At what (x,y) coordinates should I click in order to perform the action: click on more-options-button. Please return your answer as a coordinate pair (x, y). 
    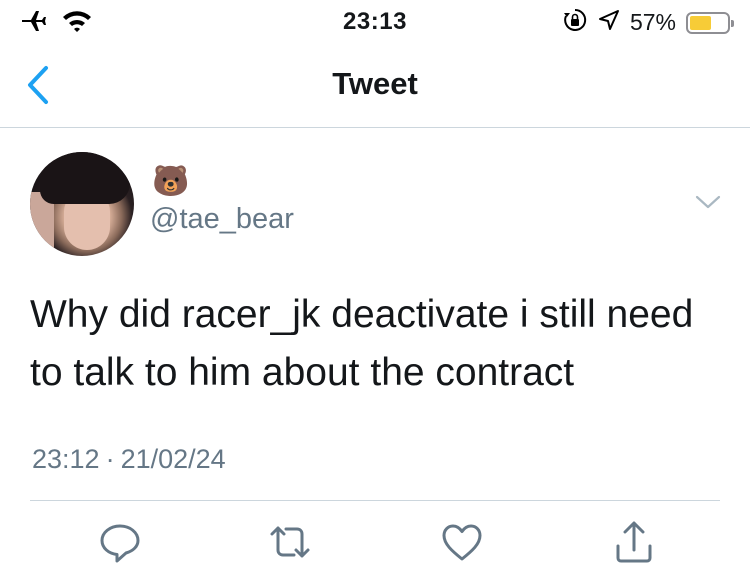
    Looking at the image, I should click on (708, 202).